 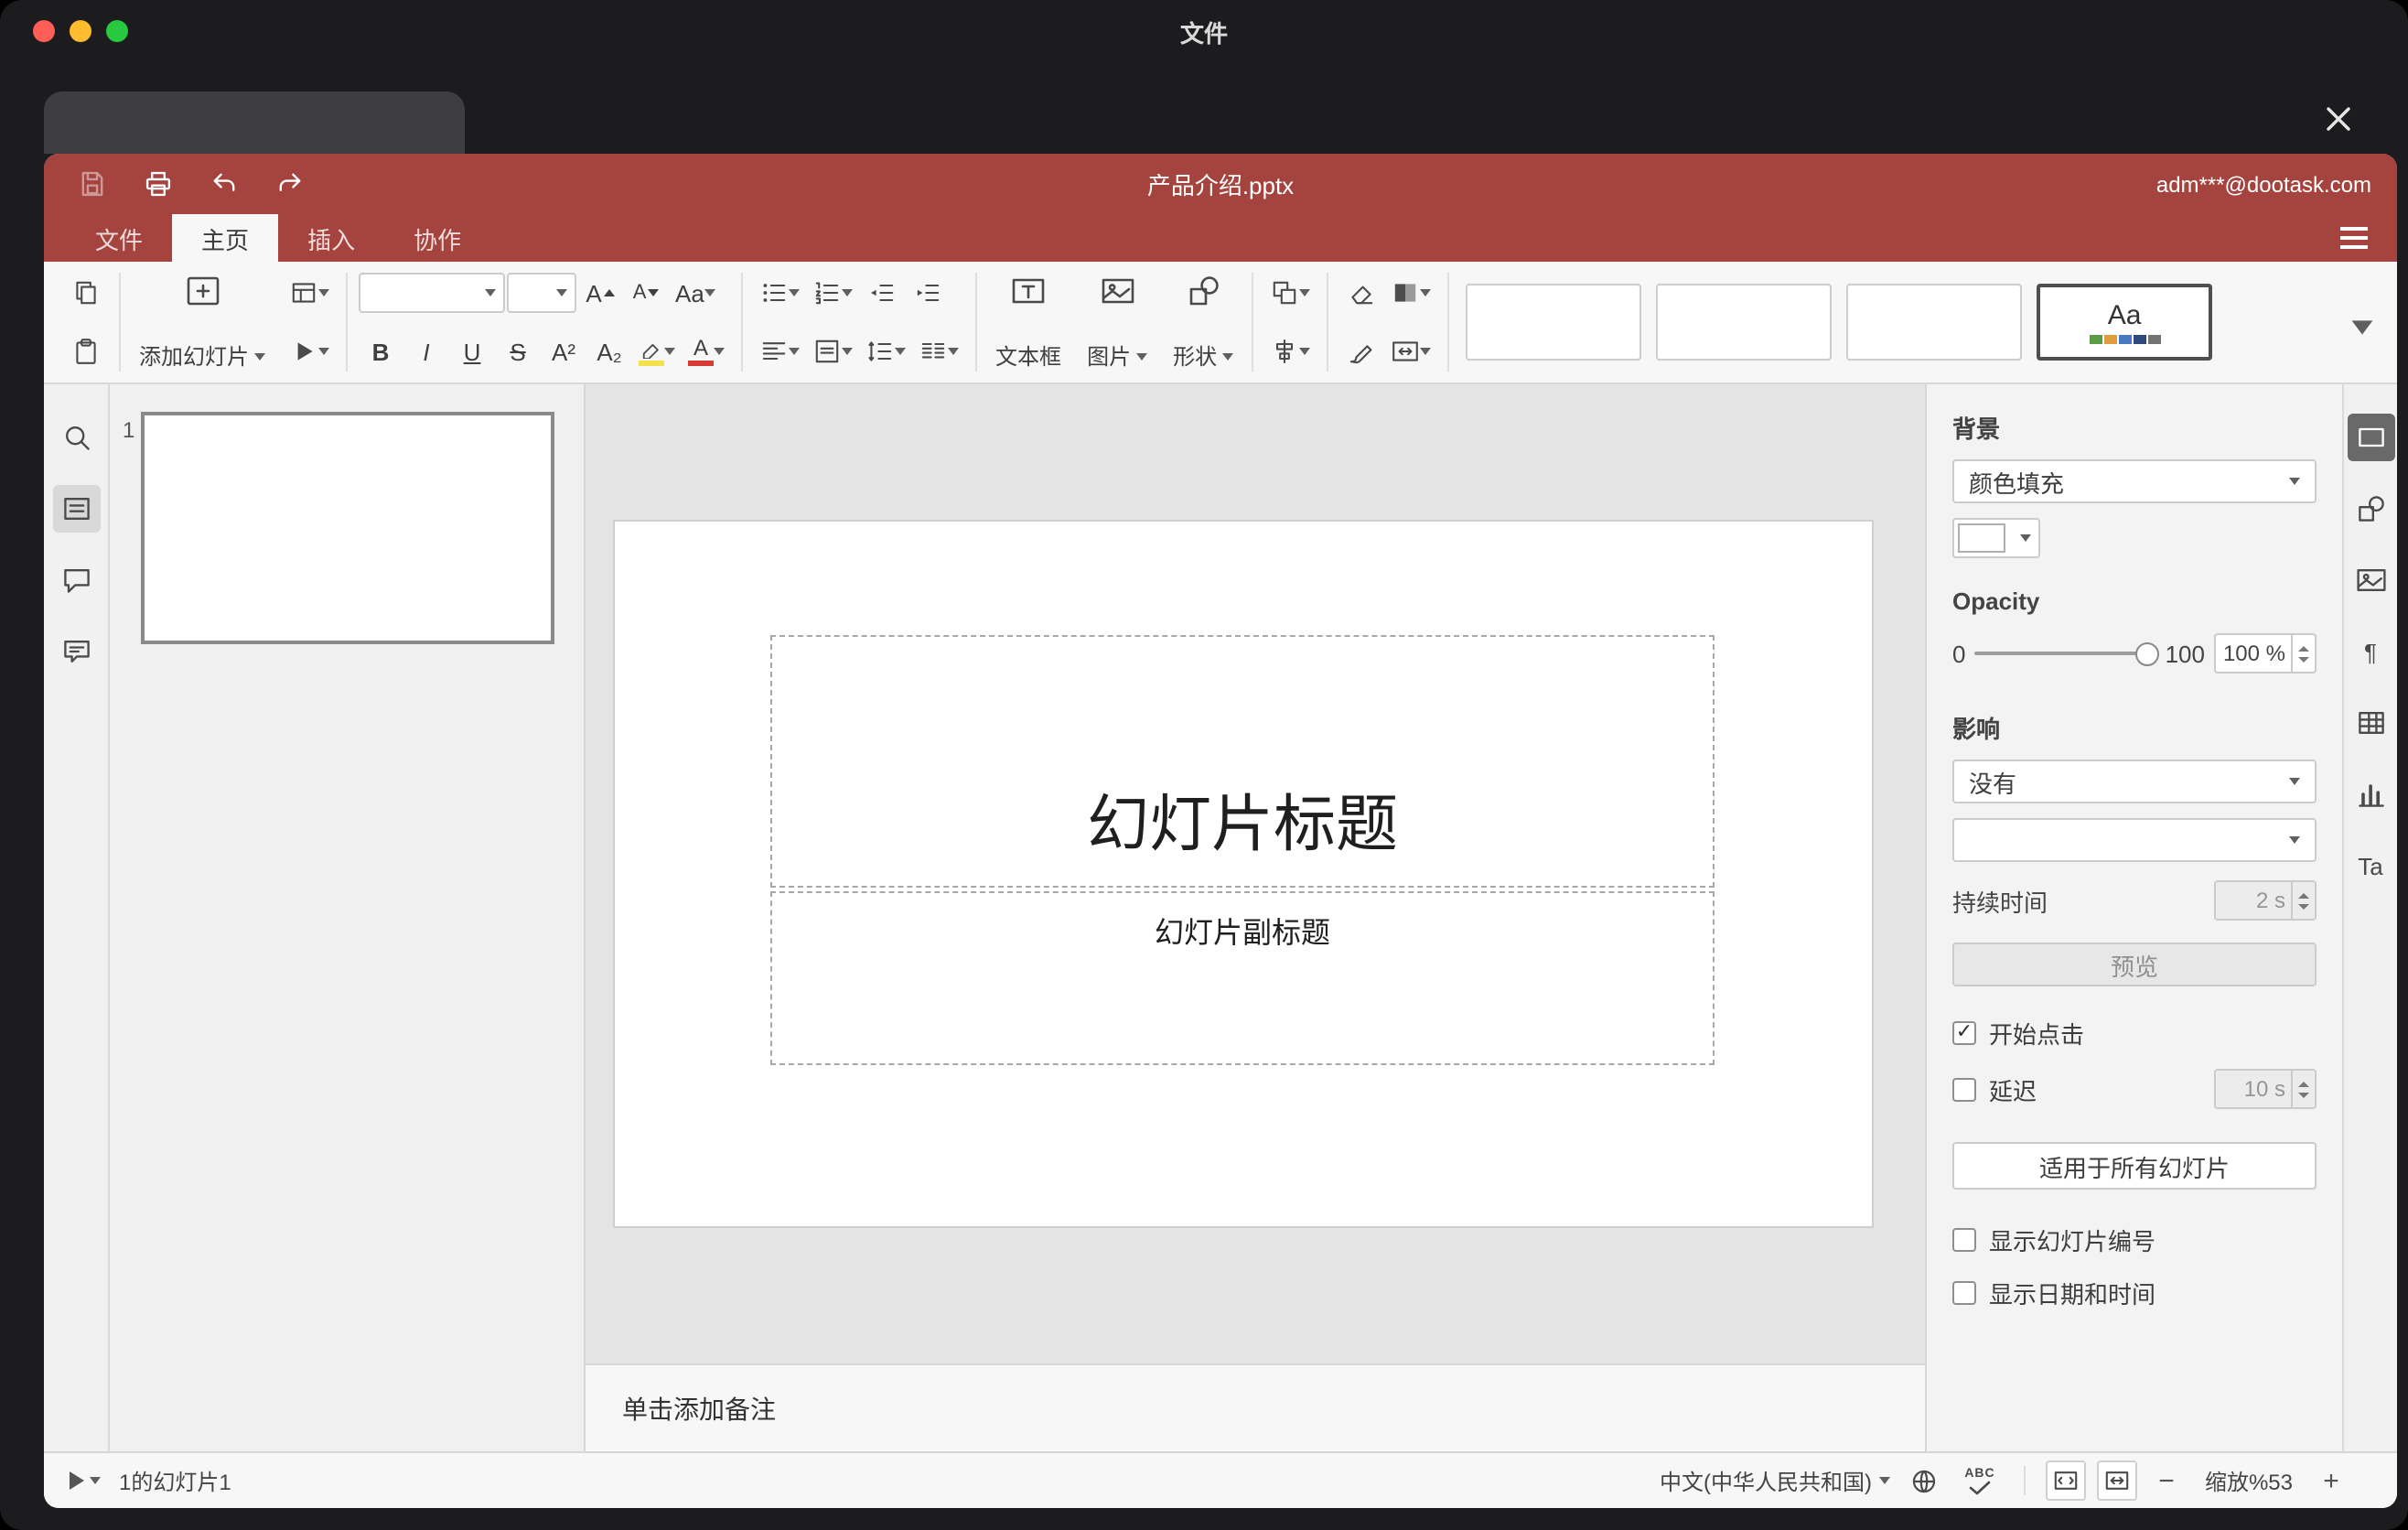 What do you see at coordinates (76, 651) in the screenshot?
I see `chat-button` at bounding box center [76, 651].